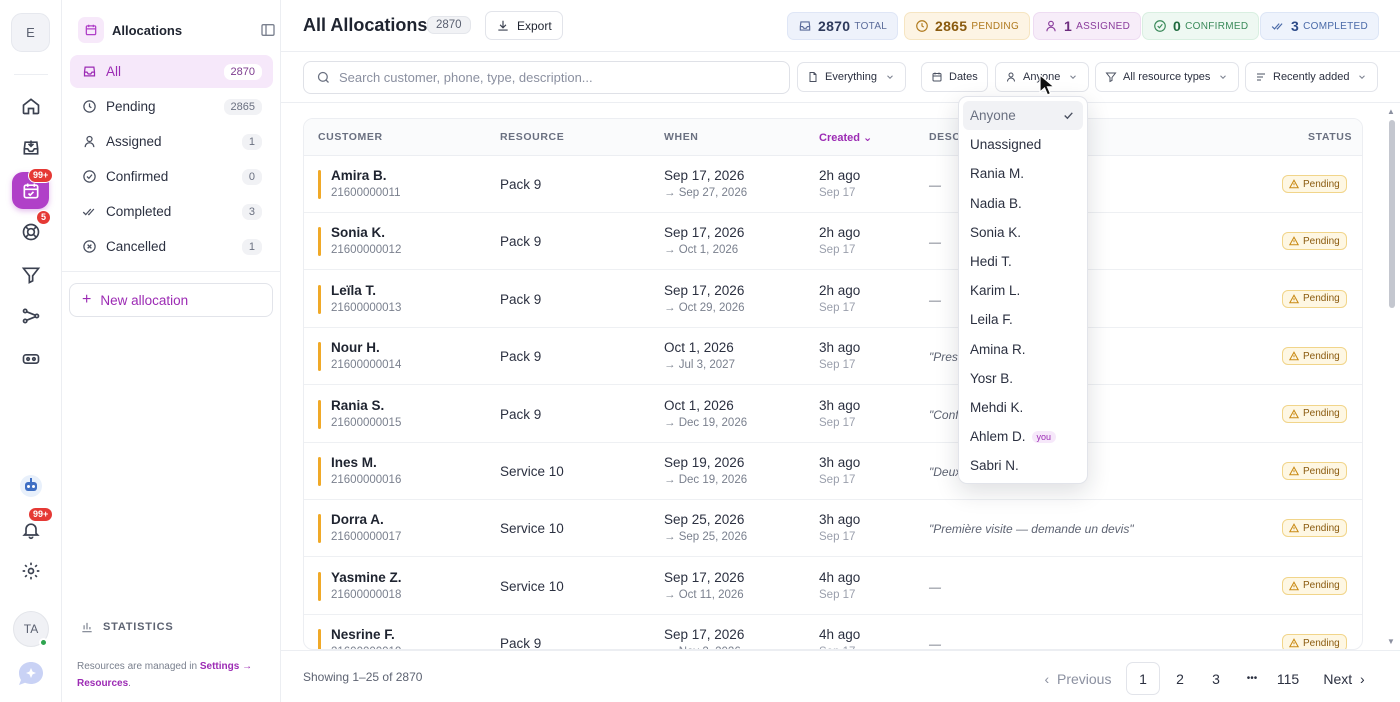  I want to click on sort-dropdown: Recently added, so click(1311, 77).